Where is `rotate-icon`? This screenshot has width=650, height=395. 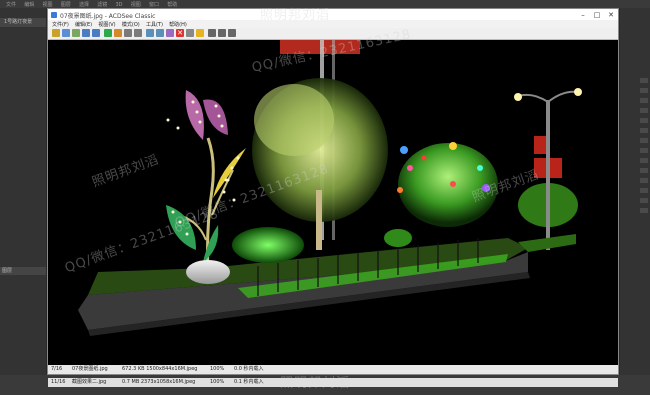
rotate-icon is located at coordinates (108, 33).